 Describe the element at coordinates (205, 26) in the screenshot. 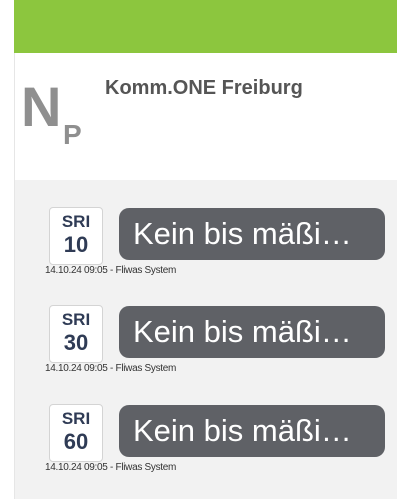

I see `top-accent-bar` at that location.